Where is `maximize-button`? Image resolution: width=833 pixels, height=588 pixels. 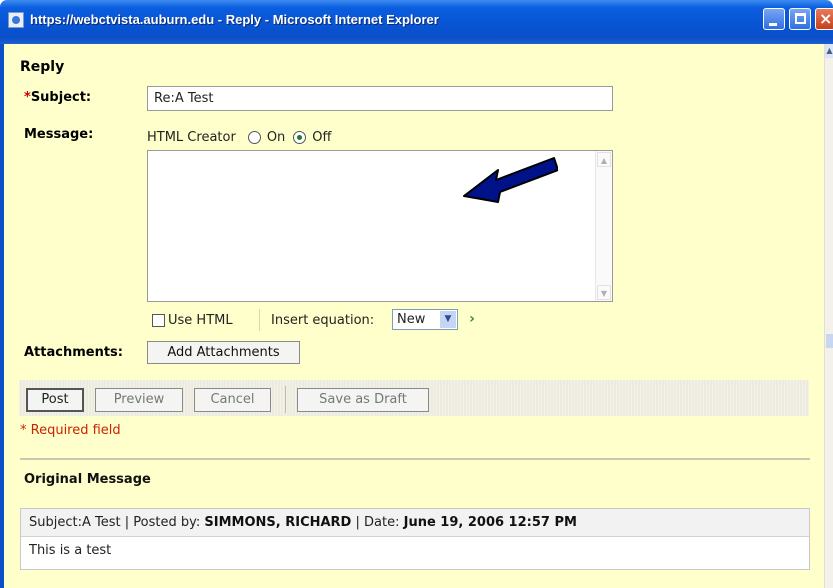
maximize-button is located at coordinates (800, 19).